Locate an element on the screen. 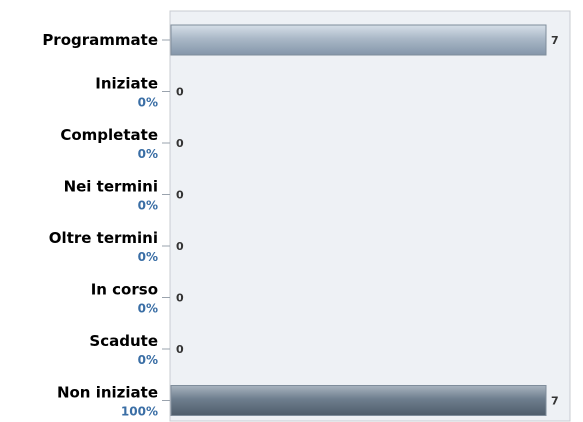 The height and width of the screenshot is (422, 583). category-label: Nei termini is located at coordinates (111, 187).